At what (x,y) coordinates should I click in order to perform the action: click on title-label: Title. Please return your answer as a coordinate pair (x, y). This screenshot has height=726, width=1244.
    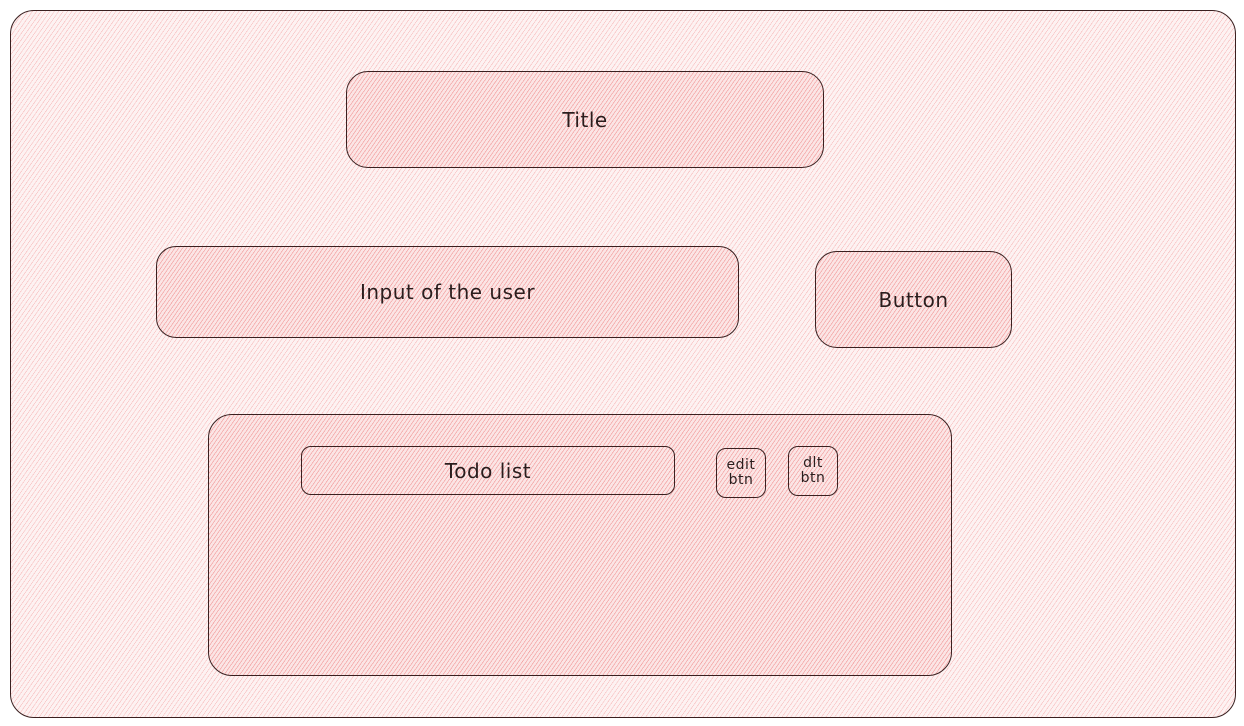
    Looking at the image, I should click on (585, 119).